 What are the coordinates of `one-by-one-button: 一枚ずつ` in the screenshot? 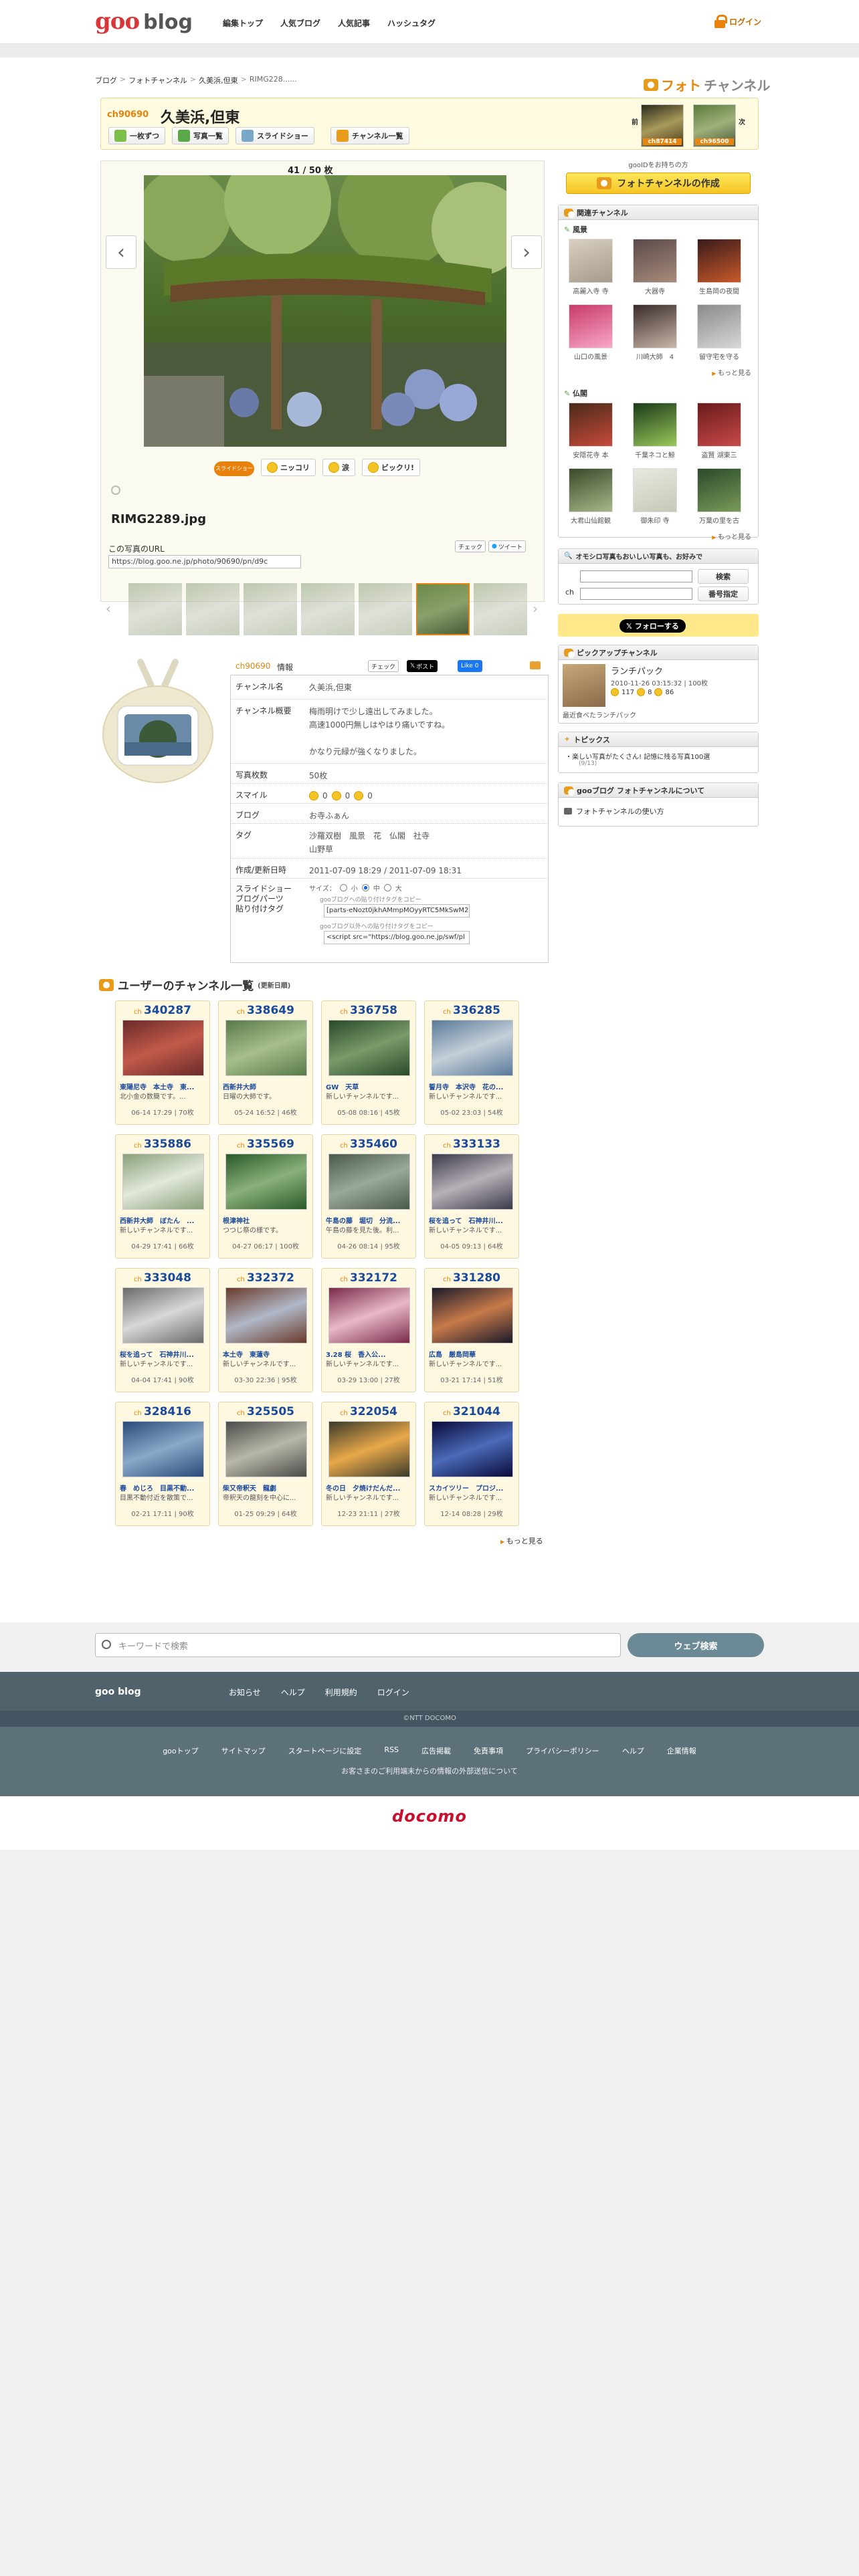 It's located at (136, 135).